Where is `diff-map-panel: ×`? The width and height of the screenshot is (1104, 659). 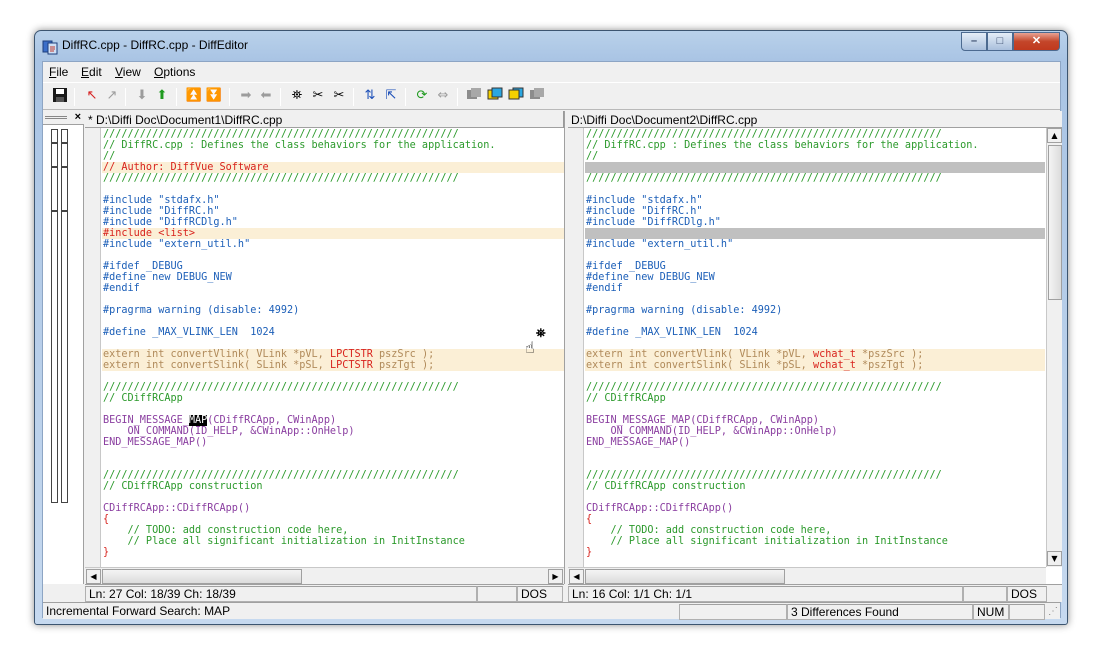
diff-map-panel: × is located at coordinates (63, 347).